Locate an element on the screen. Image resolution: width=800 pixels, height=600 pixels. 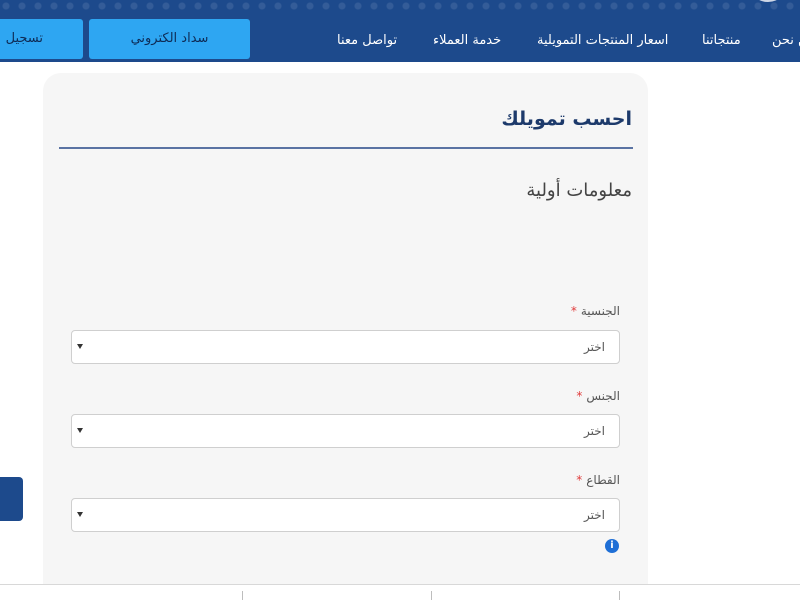
gender-value: اختر is located at coordinates (594, 431).